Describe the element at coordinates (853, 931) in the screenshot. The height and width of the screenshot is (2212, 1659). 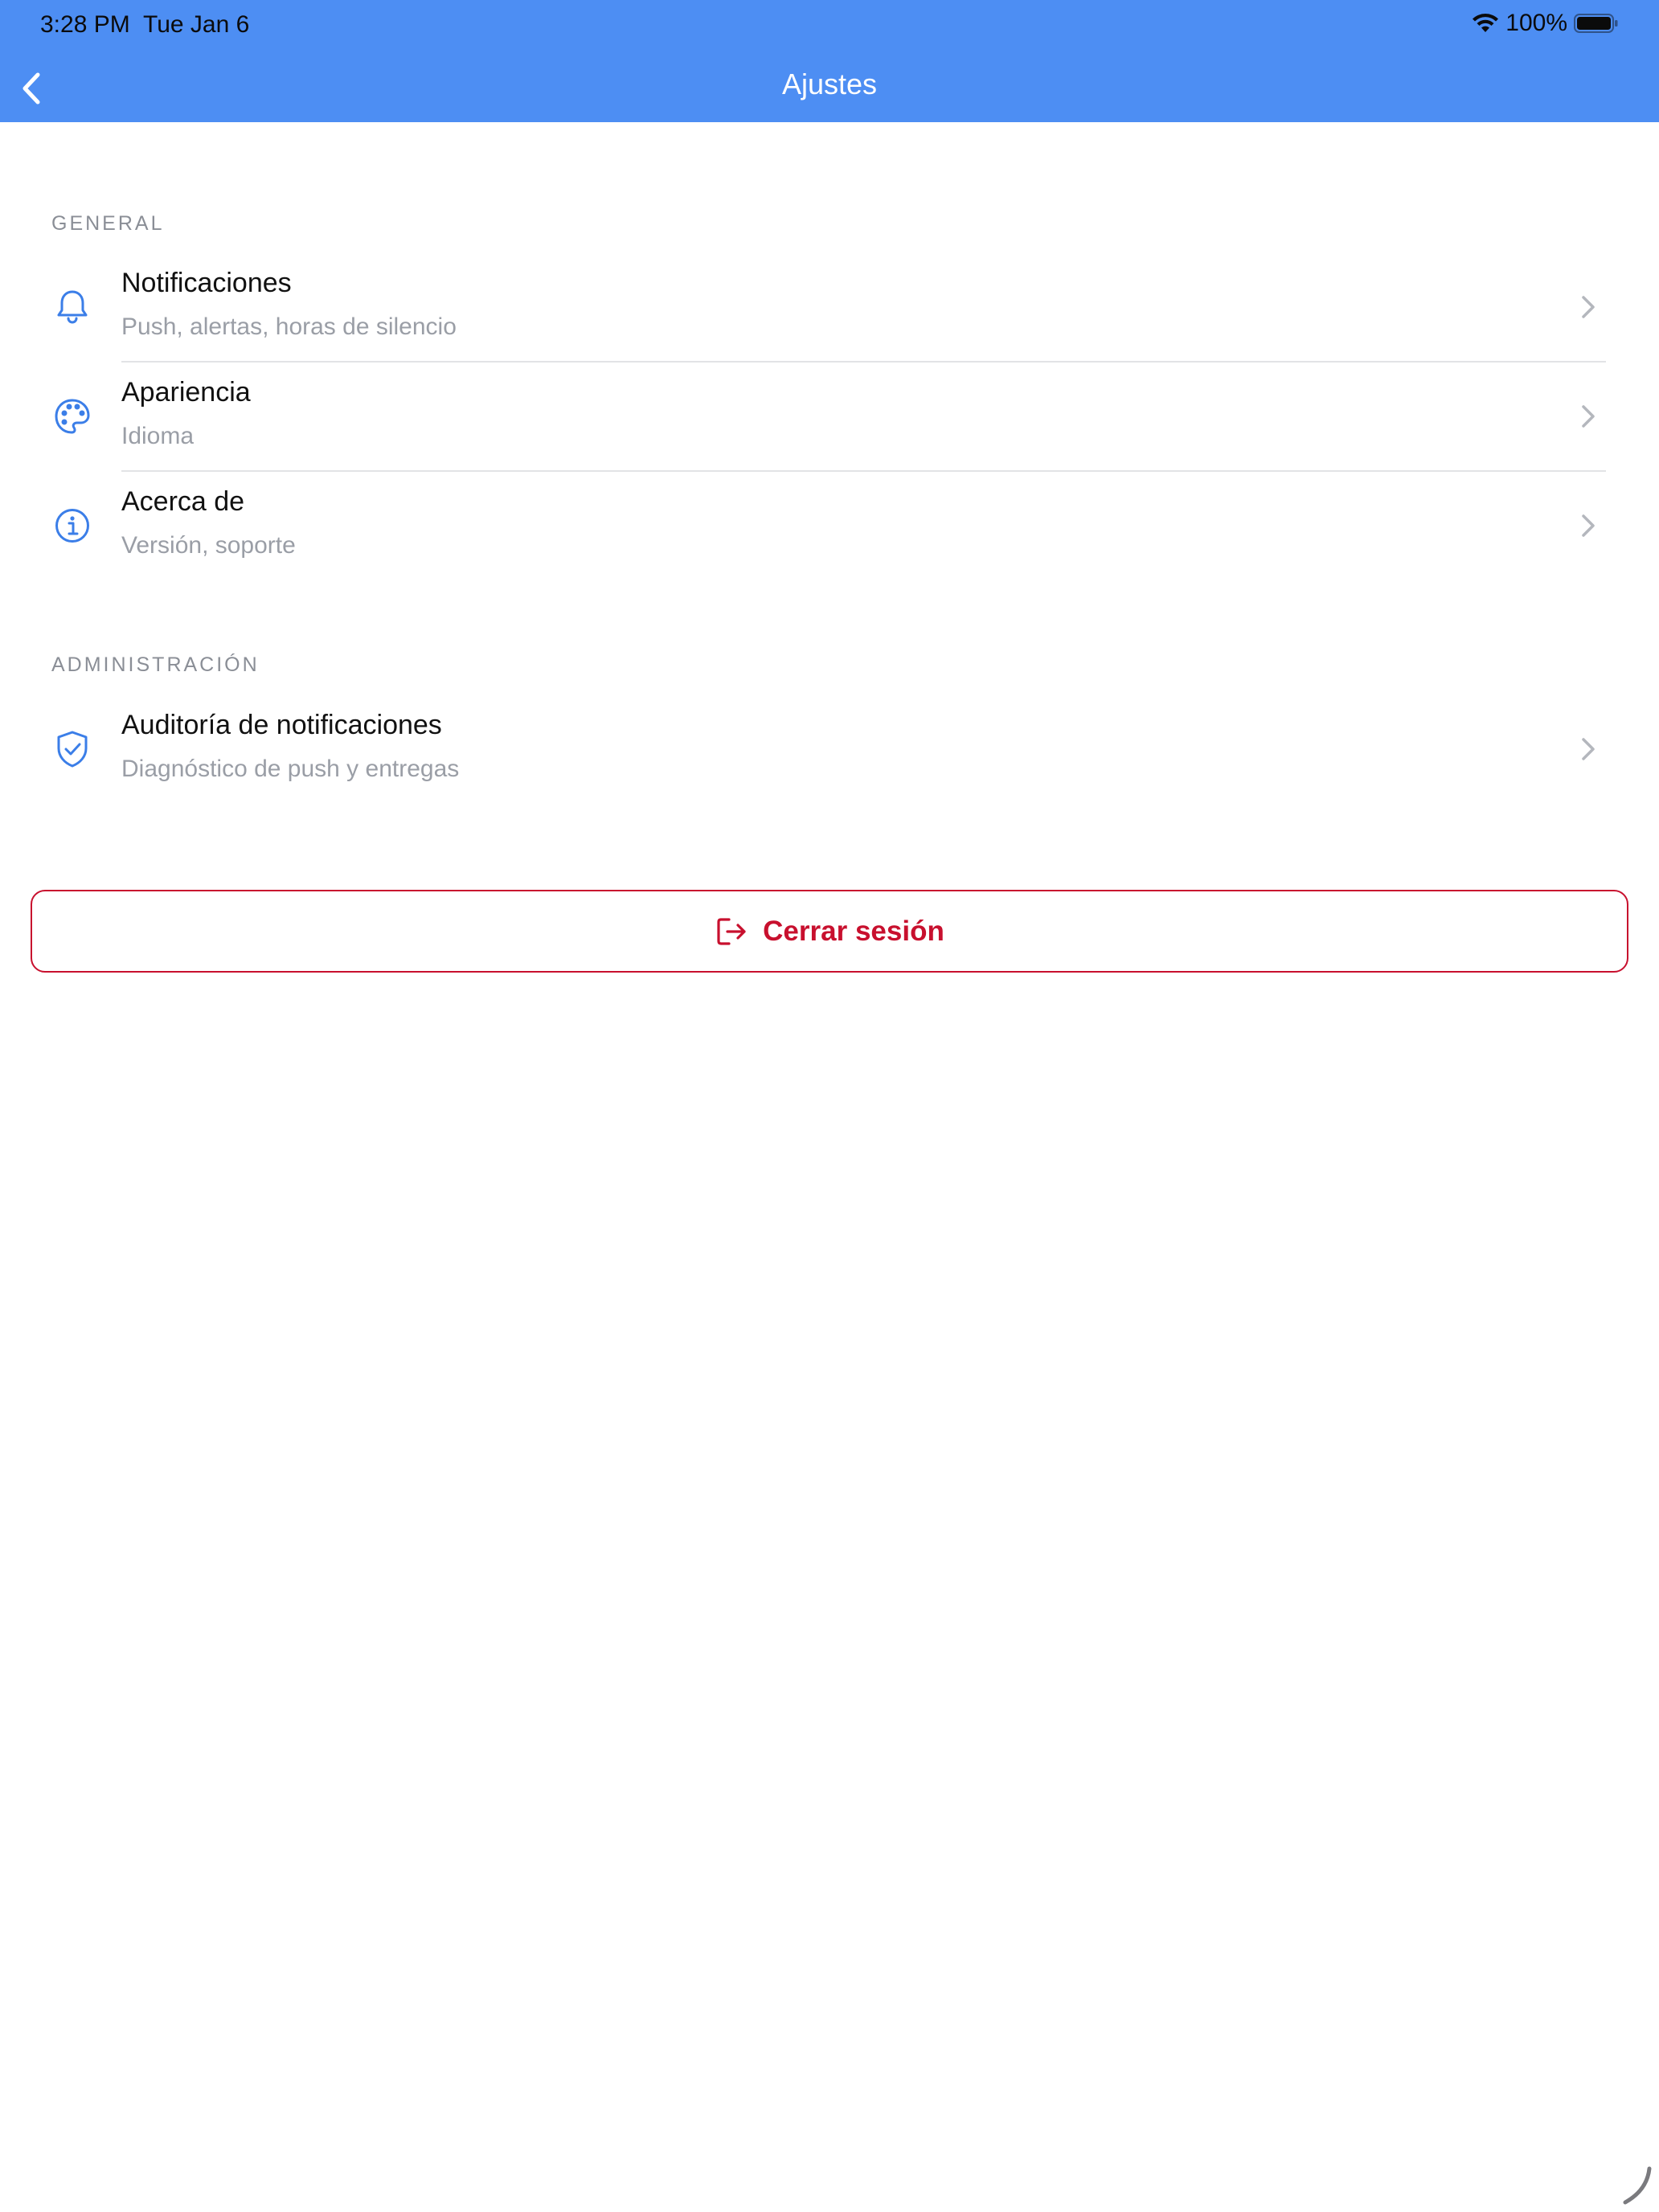
I see `logout-label: Cerrar sesión` at that location.